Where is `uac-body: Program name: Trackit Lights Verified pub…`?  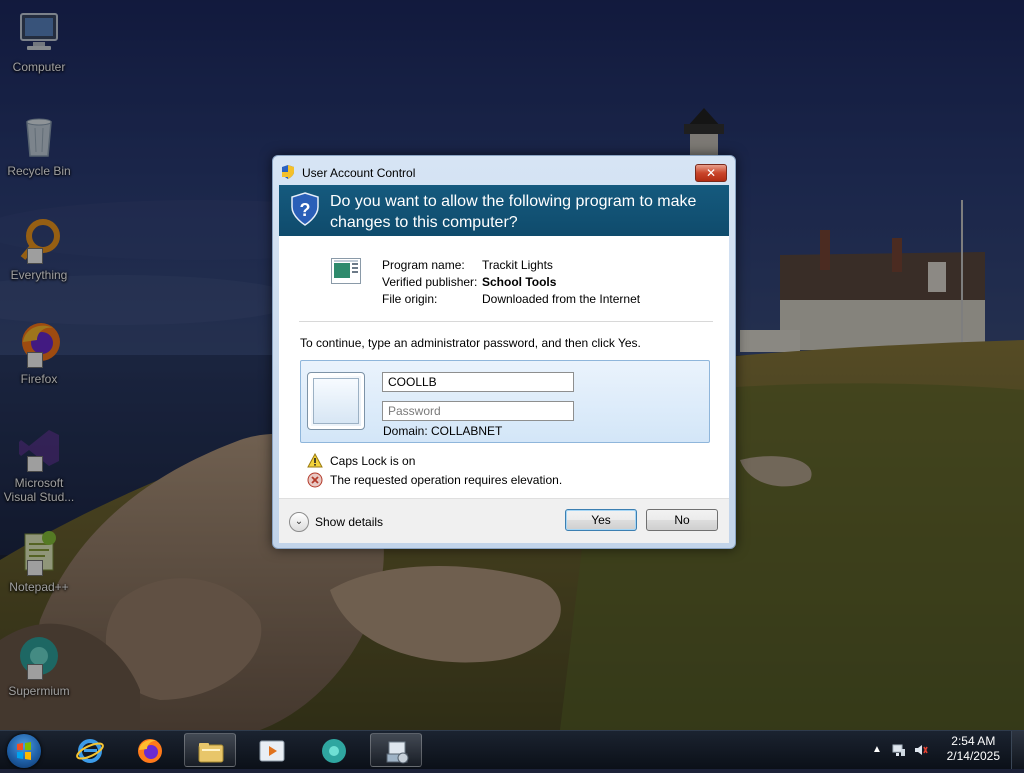 uac-body: Program name: Trackit Lights Verified pub… is located at coordinates (504, 367).